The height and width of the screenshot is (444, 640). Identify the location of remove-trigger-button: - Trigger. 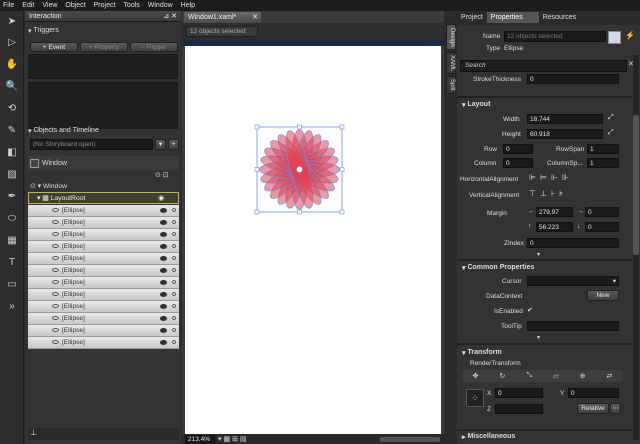
(154, 47).